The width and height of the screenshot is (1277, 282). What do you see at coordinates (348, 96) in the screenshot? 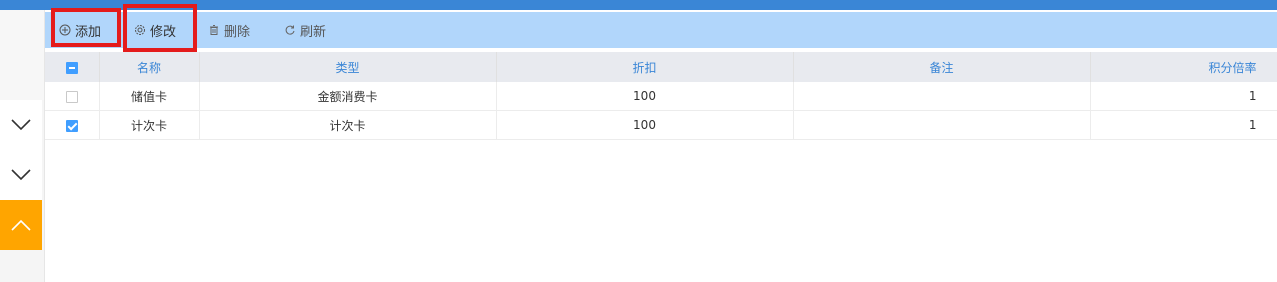
I see `cell-type: 金额消费卡` at bounding box center [348, 96].